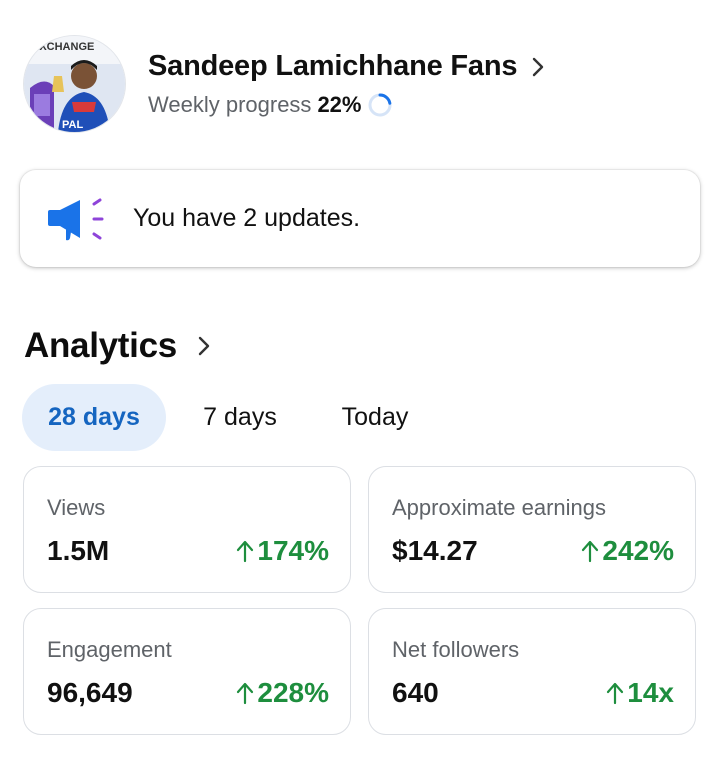 Image resolution: width=720 pixels, height=769 pixels. Describe the element at coordinates (293, 692) in the screenshot. I see `stat-change-value: 228%` at that location.